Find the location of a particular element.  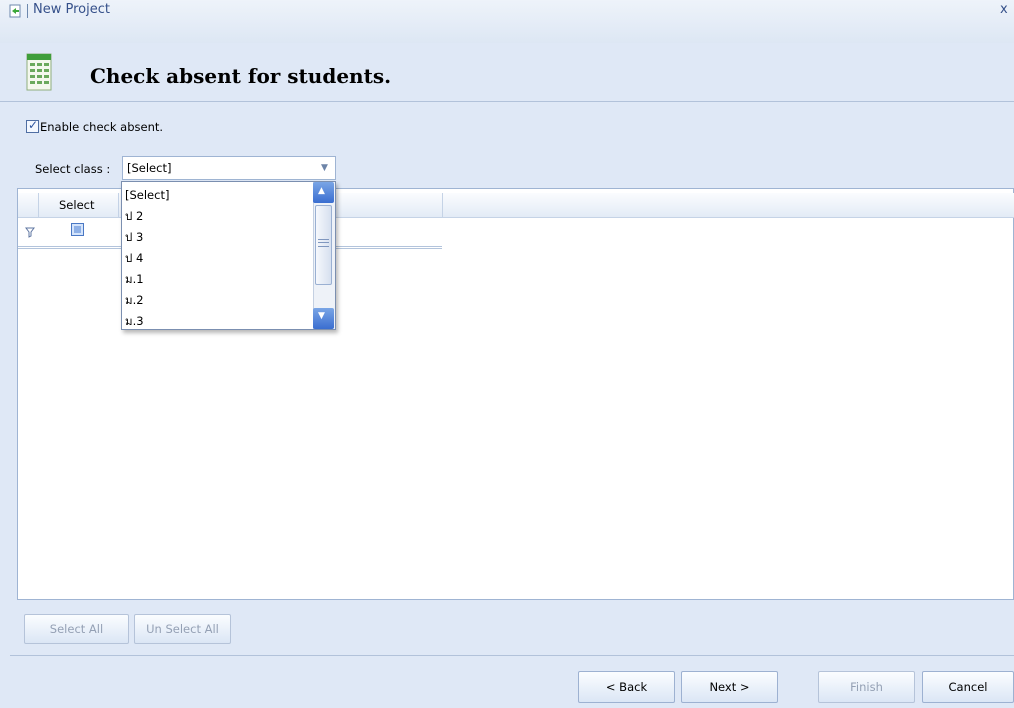

grip-icon is located at coordinates (323, 243).